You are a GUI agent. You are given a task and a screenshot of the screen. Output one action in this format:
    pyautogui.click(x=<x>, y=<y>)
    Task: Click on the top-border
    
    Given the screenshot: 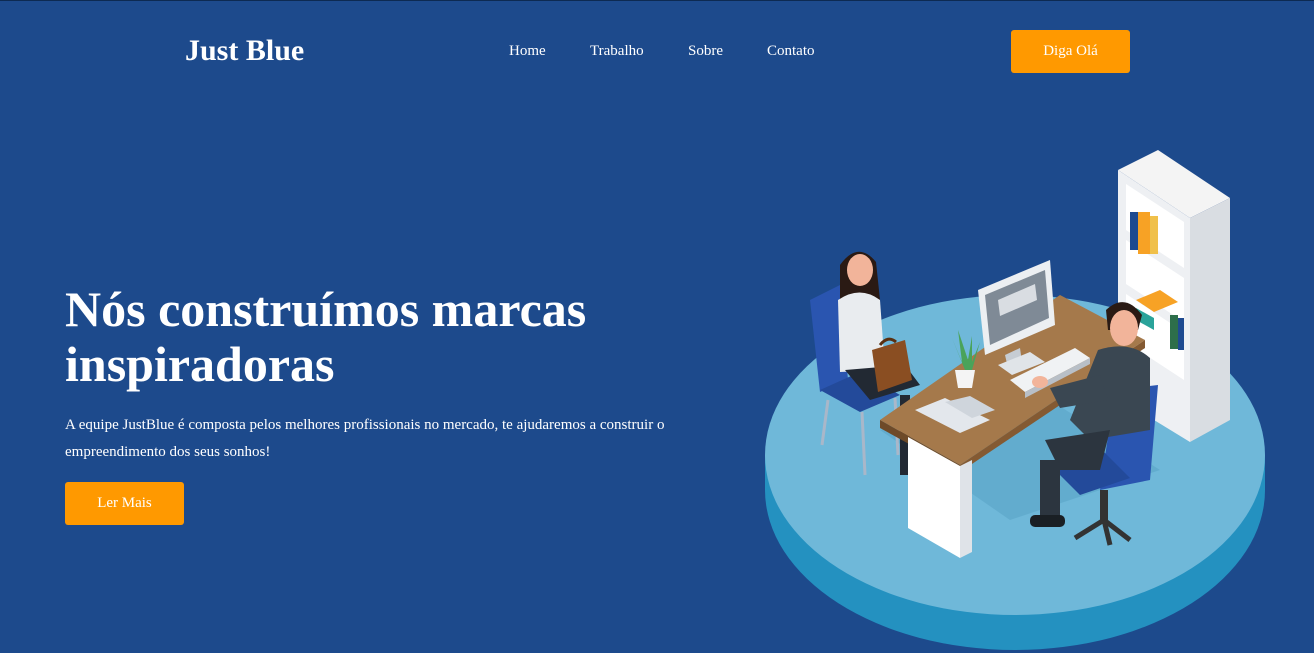 What is the action you would take?
    pyautogui.click(x=657, y=0)
    